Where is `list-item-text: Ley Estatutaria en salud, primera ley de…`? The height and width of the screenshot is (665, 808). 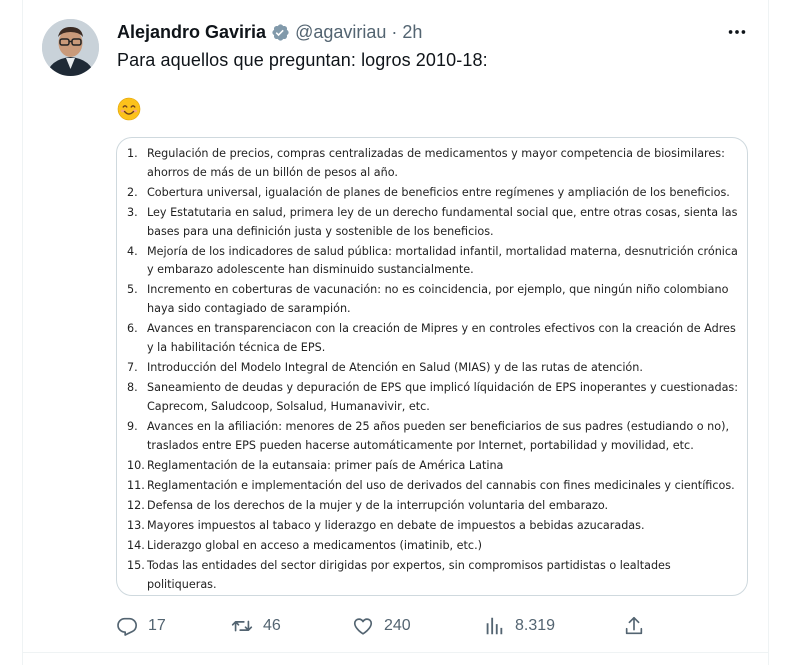 list-item-text: Ley Estatutaria en salud, primera ley de… is located at coordinates (442, 221).